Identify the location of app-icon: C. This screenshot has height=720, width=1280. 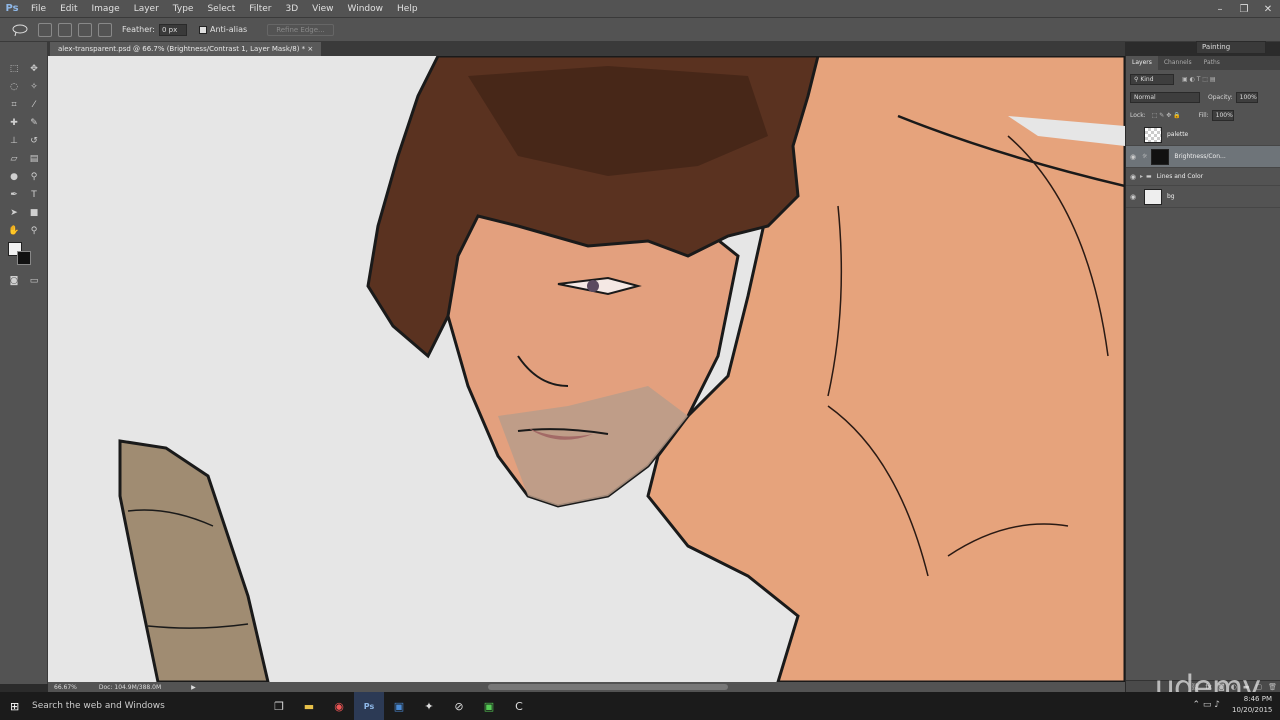
(519, 706).